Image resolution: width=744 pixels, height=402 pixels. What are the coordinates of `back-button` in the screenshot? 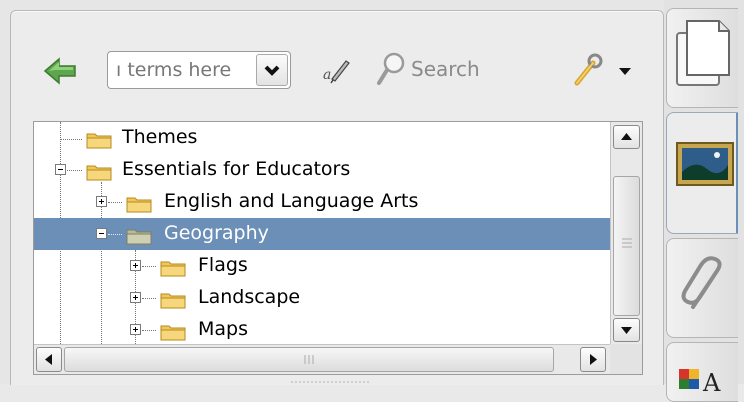 It's located at (61, 71).